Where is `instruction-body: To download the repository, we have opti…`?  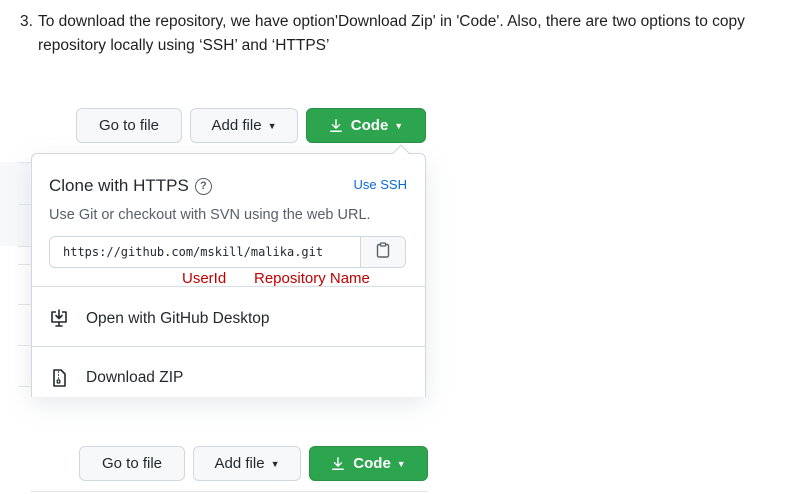 instruction-body: To download the repository, we have opti… is located at coordinates (391, 33).